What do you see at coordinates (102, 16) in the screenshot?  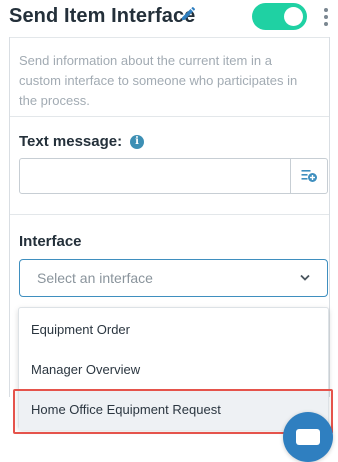 I see `page-title: Send Item Interface` at bounding box center [102, 16].